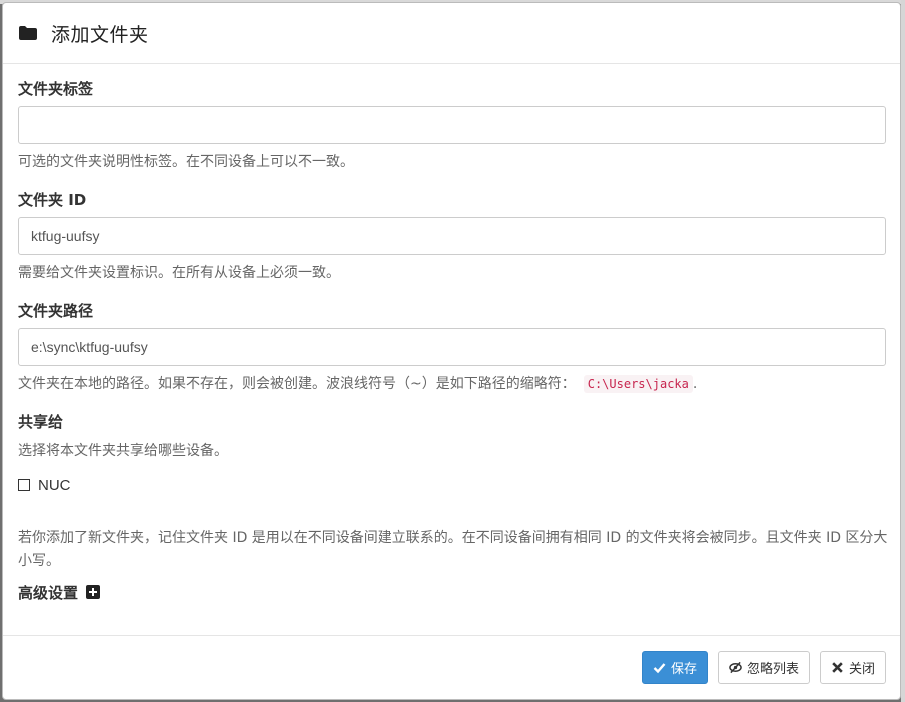 This screenshot has width=905, height=702. I want to click on folder-path-input: e:\sync\ktfug-uufsy, so click(452, 347).